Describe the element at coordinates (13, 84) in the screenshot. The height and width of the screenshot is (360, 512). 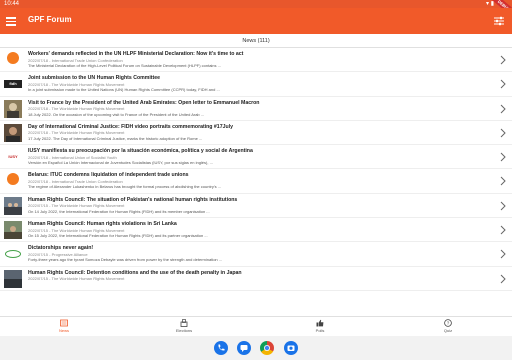
I see `fidh-logo: fidh` at that location.